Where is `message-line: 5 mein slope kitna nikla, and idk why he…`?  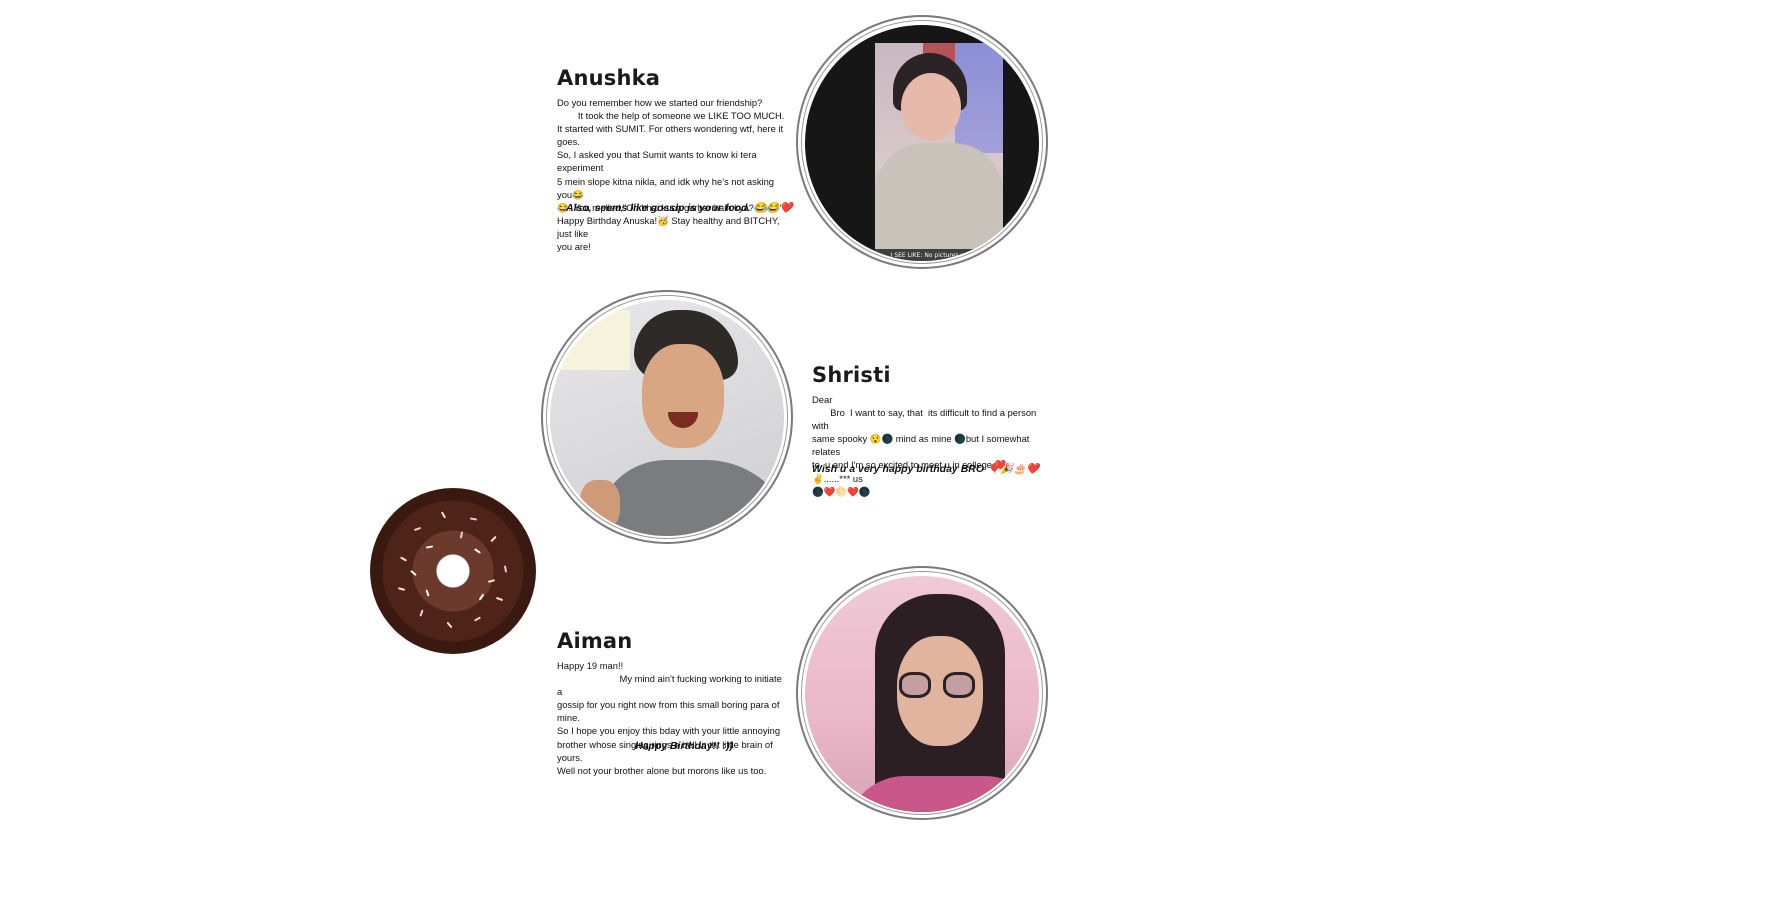 message-line: 5 mein slope kitna nikla, and idk why he… is located at coordinates (667, 187).